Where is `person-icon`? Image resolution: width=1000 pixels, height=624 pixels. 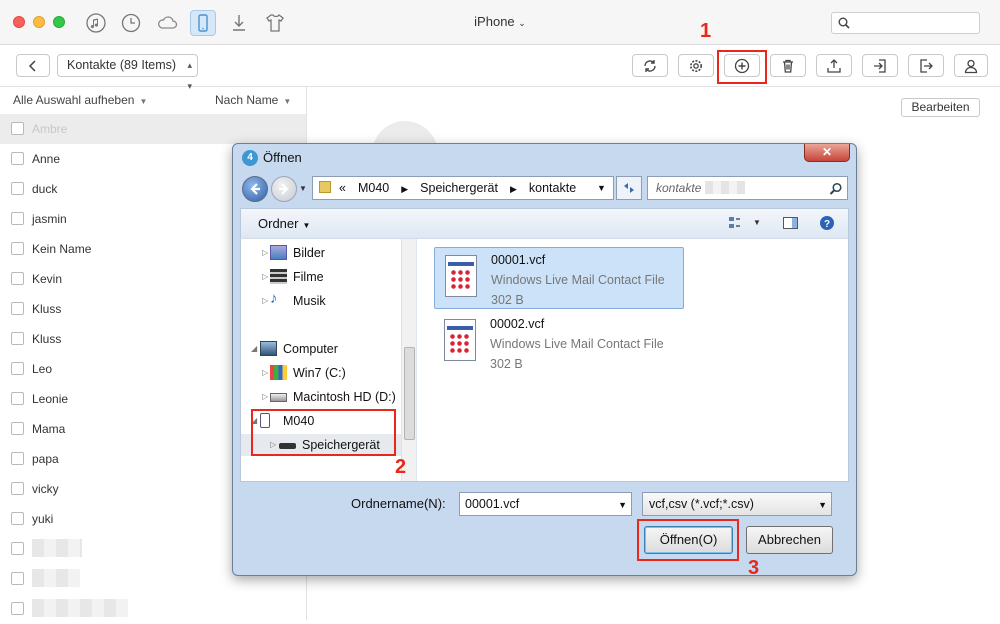
person-icon is located at coordinates (971, 66).